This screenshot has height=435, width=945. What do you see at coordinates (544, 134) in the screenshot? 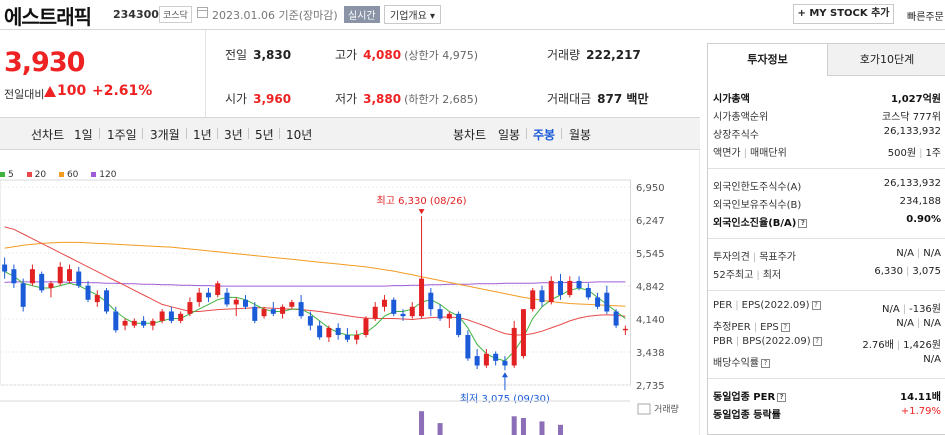
I see `candle-weekly: 주봉` at bounding box center [544, 134].